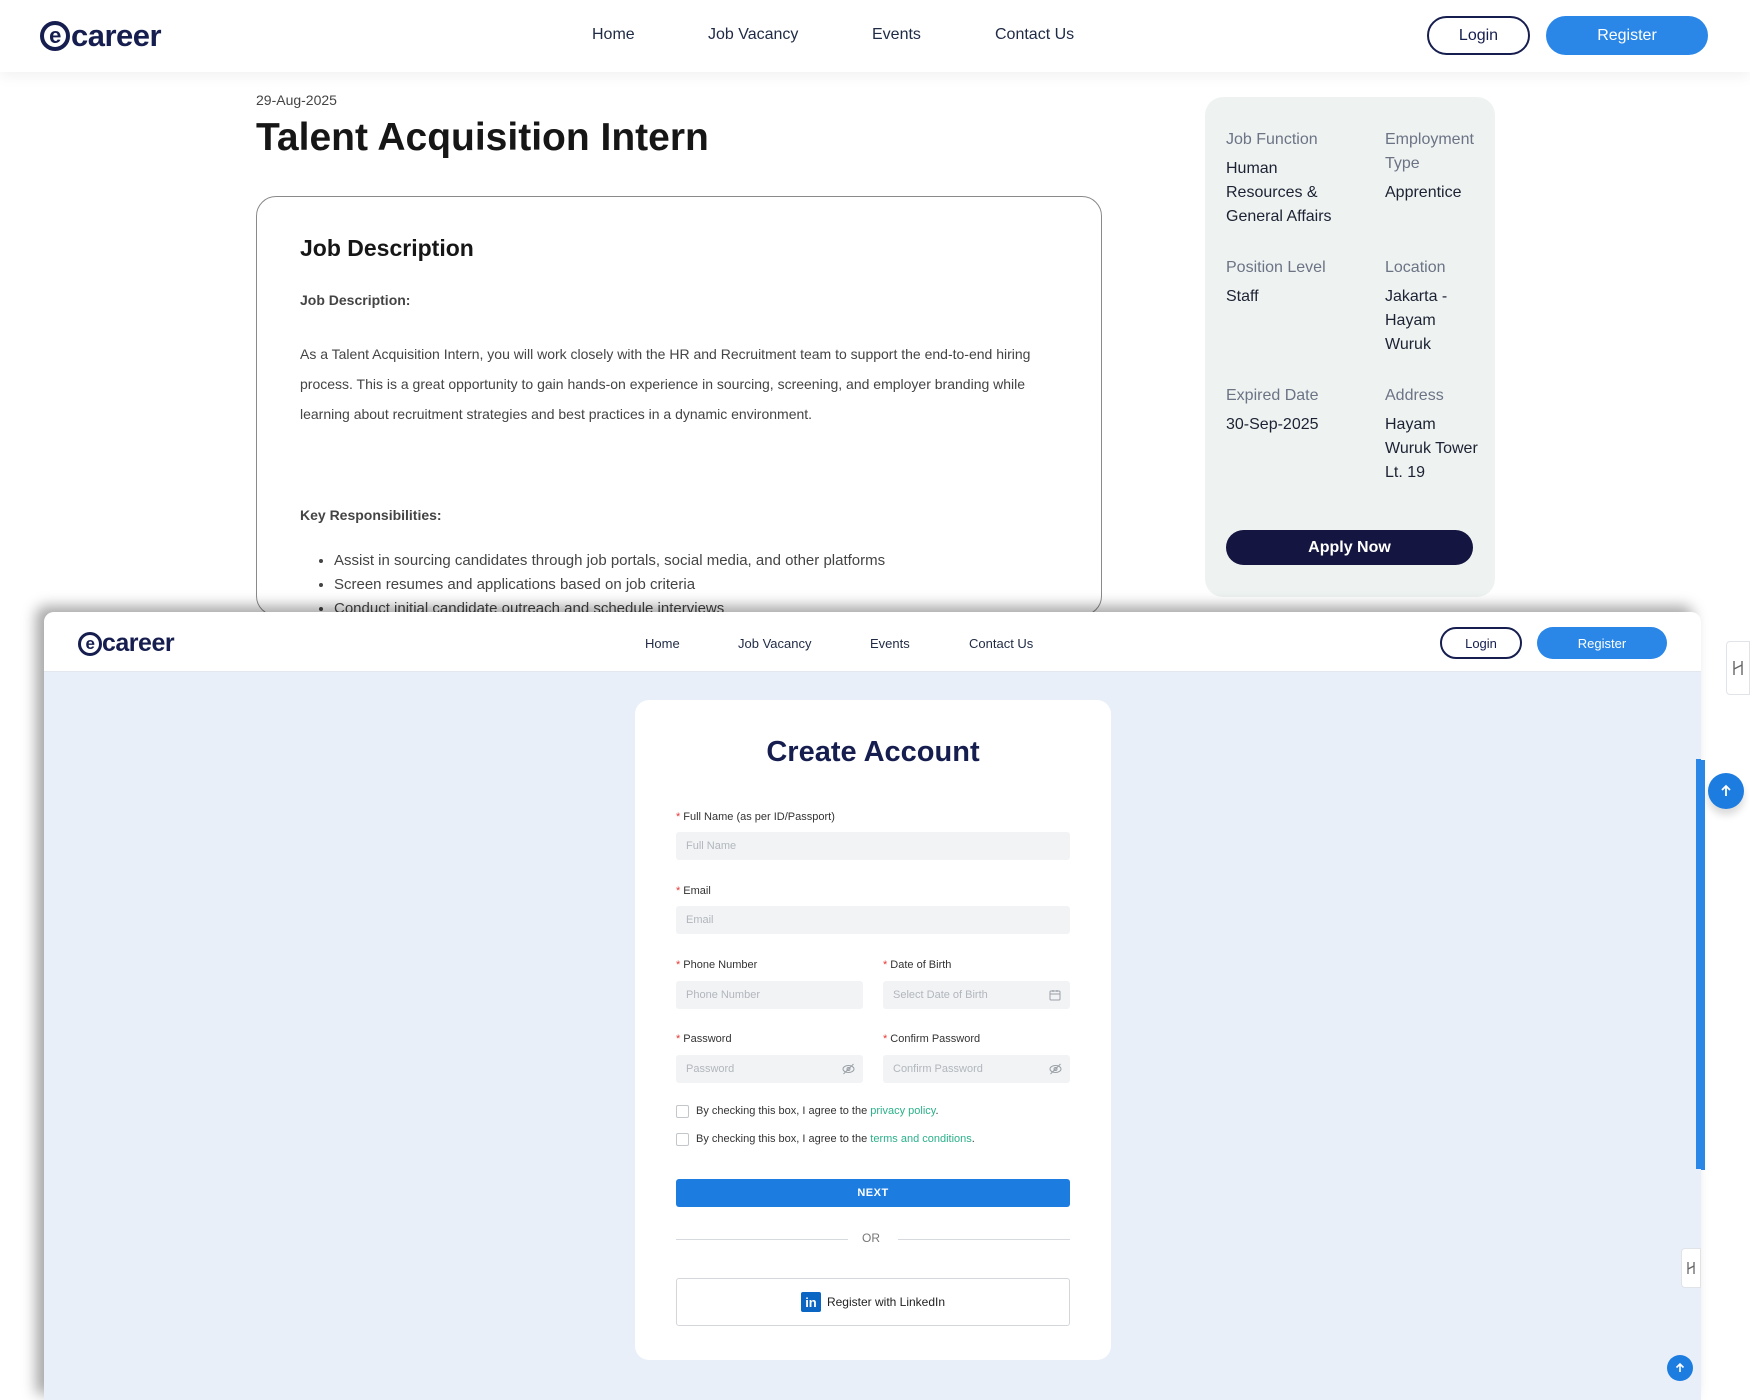 The width and height of the screenshot is (1750, 1400). I want to click on confirm-password-label: * Confirm Password, so click(931, 1039).